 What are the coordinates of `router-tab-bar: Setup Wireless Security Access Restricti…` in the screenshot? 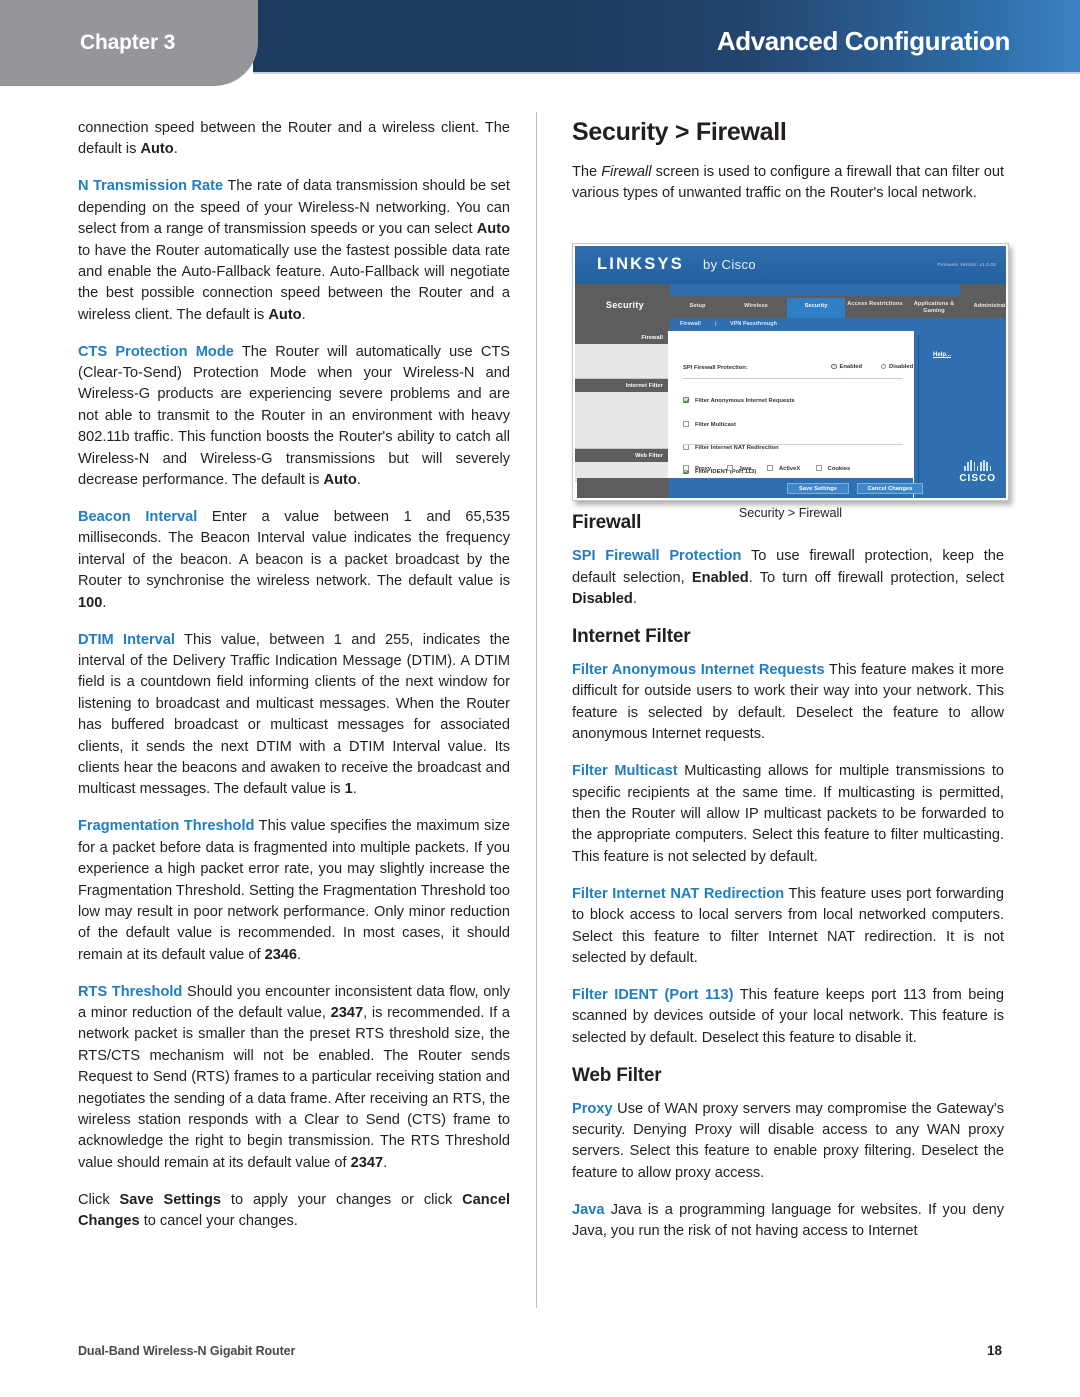 It's located at (839, 307).